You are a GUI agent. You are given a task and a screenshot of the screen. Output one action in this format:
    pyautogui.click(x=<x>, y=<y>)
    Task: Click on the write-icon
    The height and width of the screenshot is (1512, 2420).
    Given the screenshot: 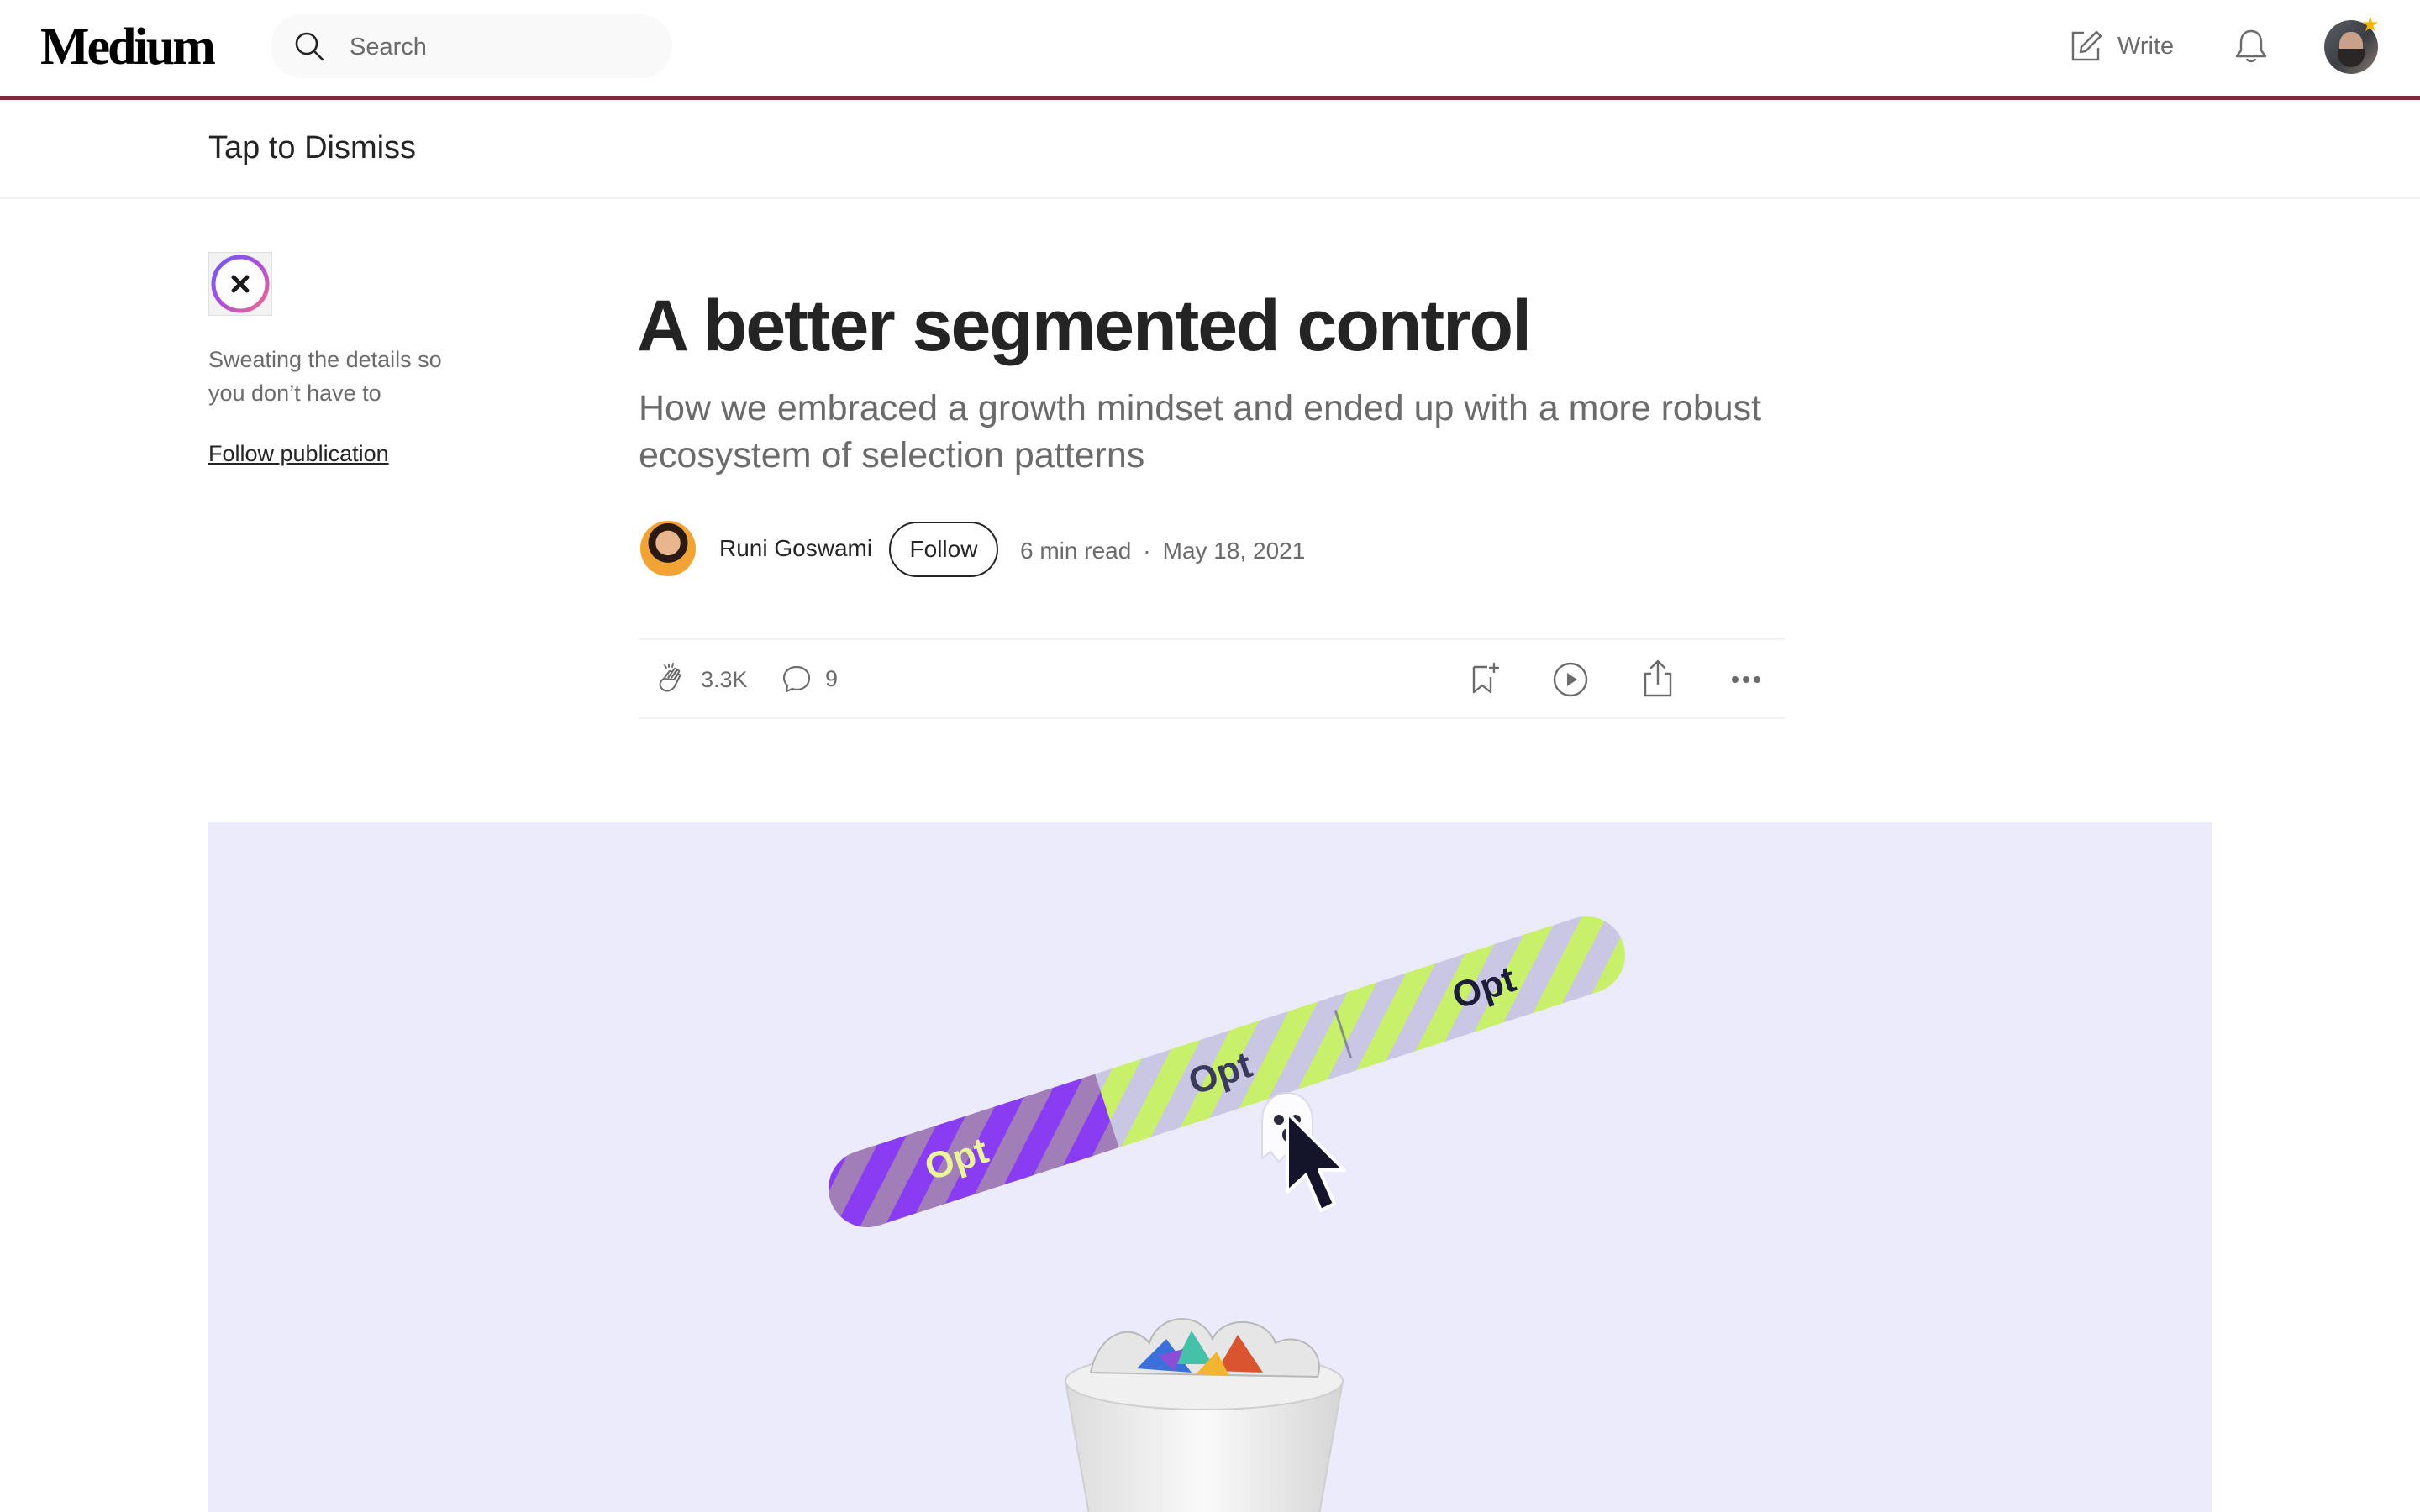 What is the action you would take?
    pyautogui.click(x=2086, y=45)
    